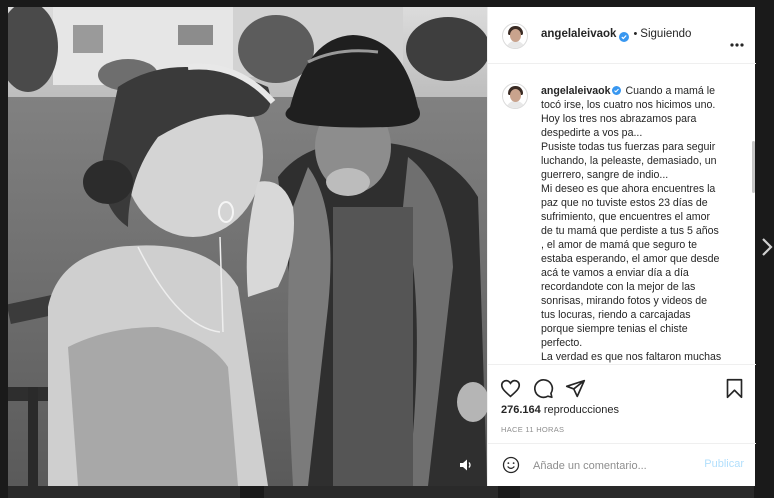 This screenshot has width=774, height=498. I want to click on username-link: angelaleivaok, so click(578, 34).